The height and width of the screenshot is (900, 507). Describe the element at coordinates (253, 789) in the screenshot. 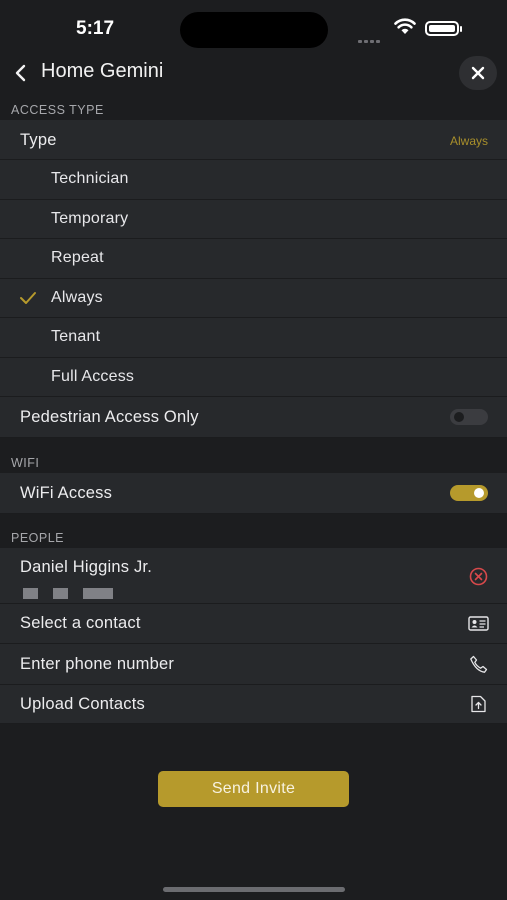

I see `send-invite-button: Send Invite` at that location.